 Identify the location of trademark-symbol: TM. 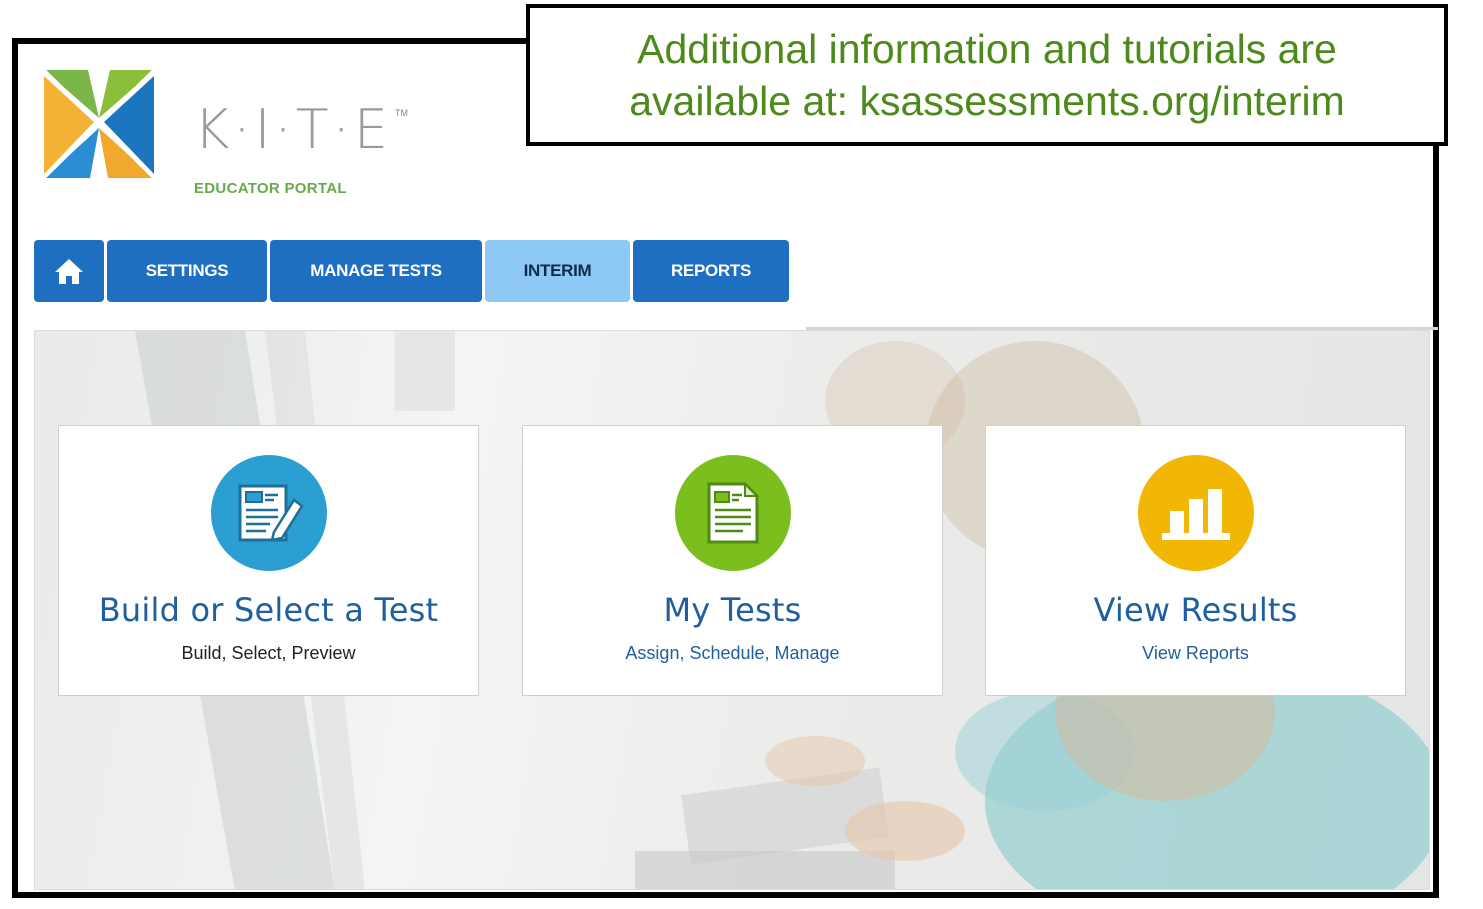
(401, 113).